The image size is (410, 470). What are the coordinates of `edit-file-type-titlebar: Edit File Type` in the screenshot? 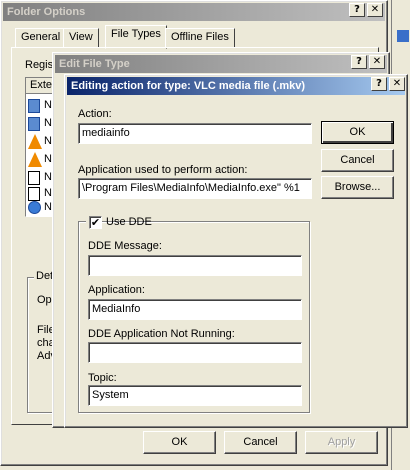 It's located at (221, 64).